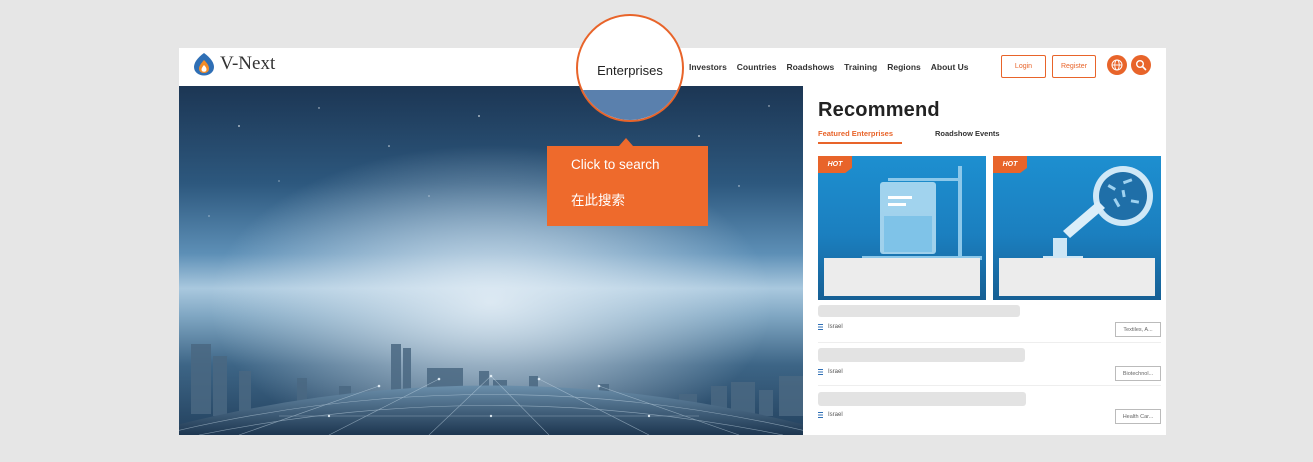 Image resolution: width=1313 pixels, height=462 pixels. I want to click on nav-item-countries: Countries, so click(757, 67).